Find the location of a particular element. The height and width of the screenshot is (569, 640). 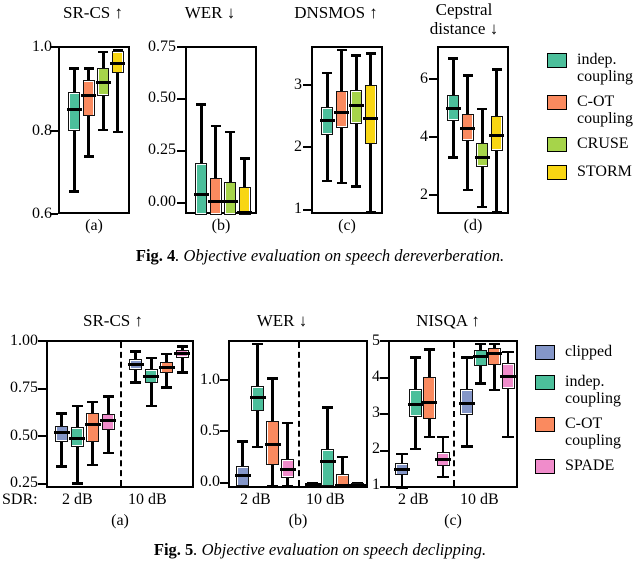

fig4-legend-item-1: C-OT coupling is located at coordinates (589, 110).